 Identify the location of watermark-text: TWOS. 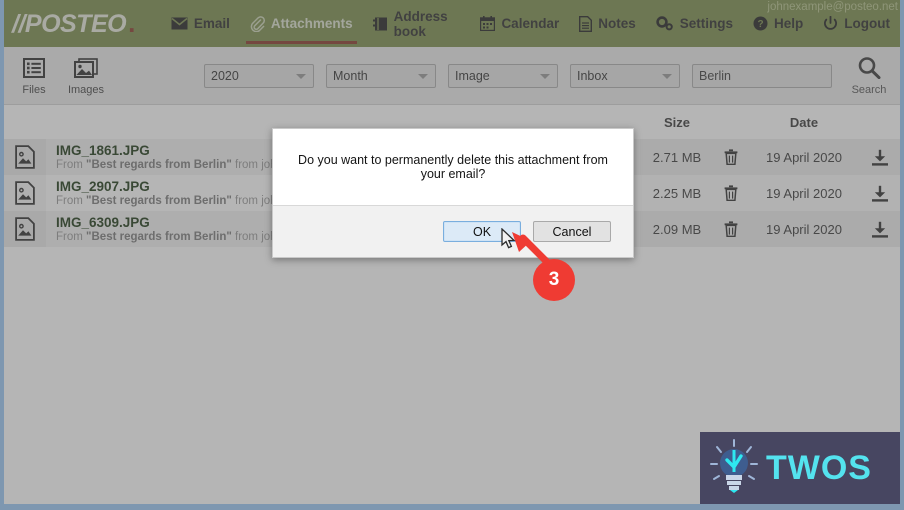
(819, 467).